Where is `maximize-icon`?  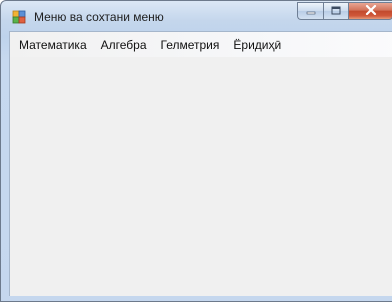 maximize-icon is located at coordinates (336, 11).